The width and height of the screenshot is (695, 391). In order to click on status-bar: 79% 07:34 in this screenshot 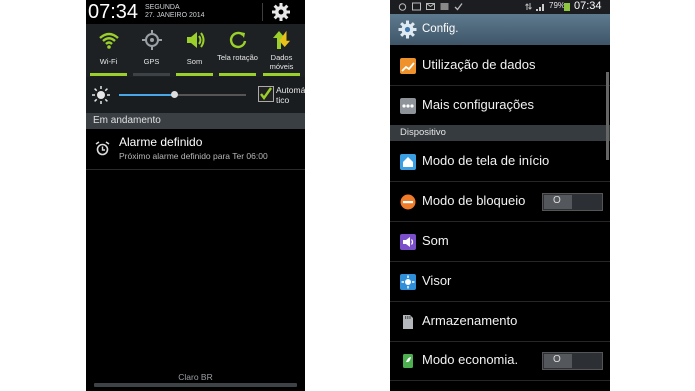, I will do `click(500, 7)`.